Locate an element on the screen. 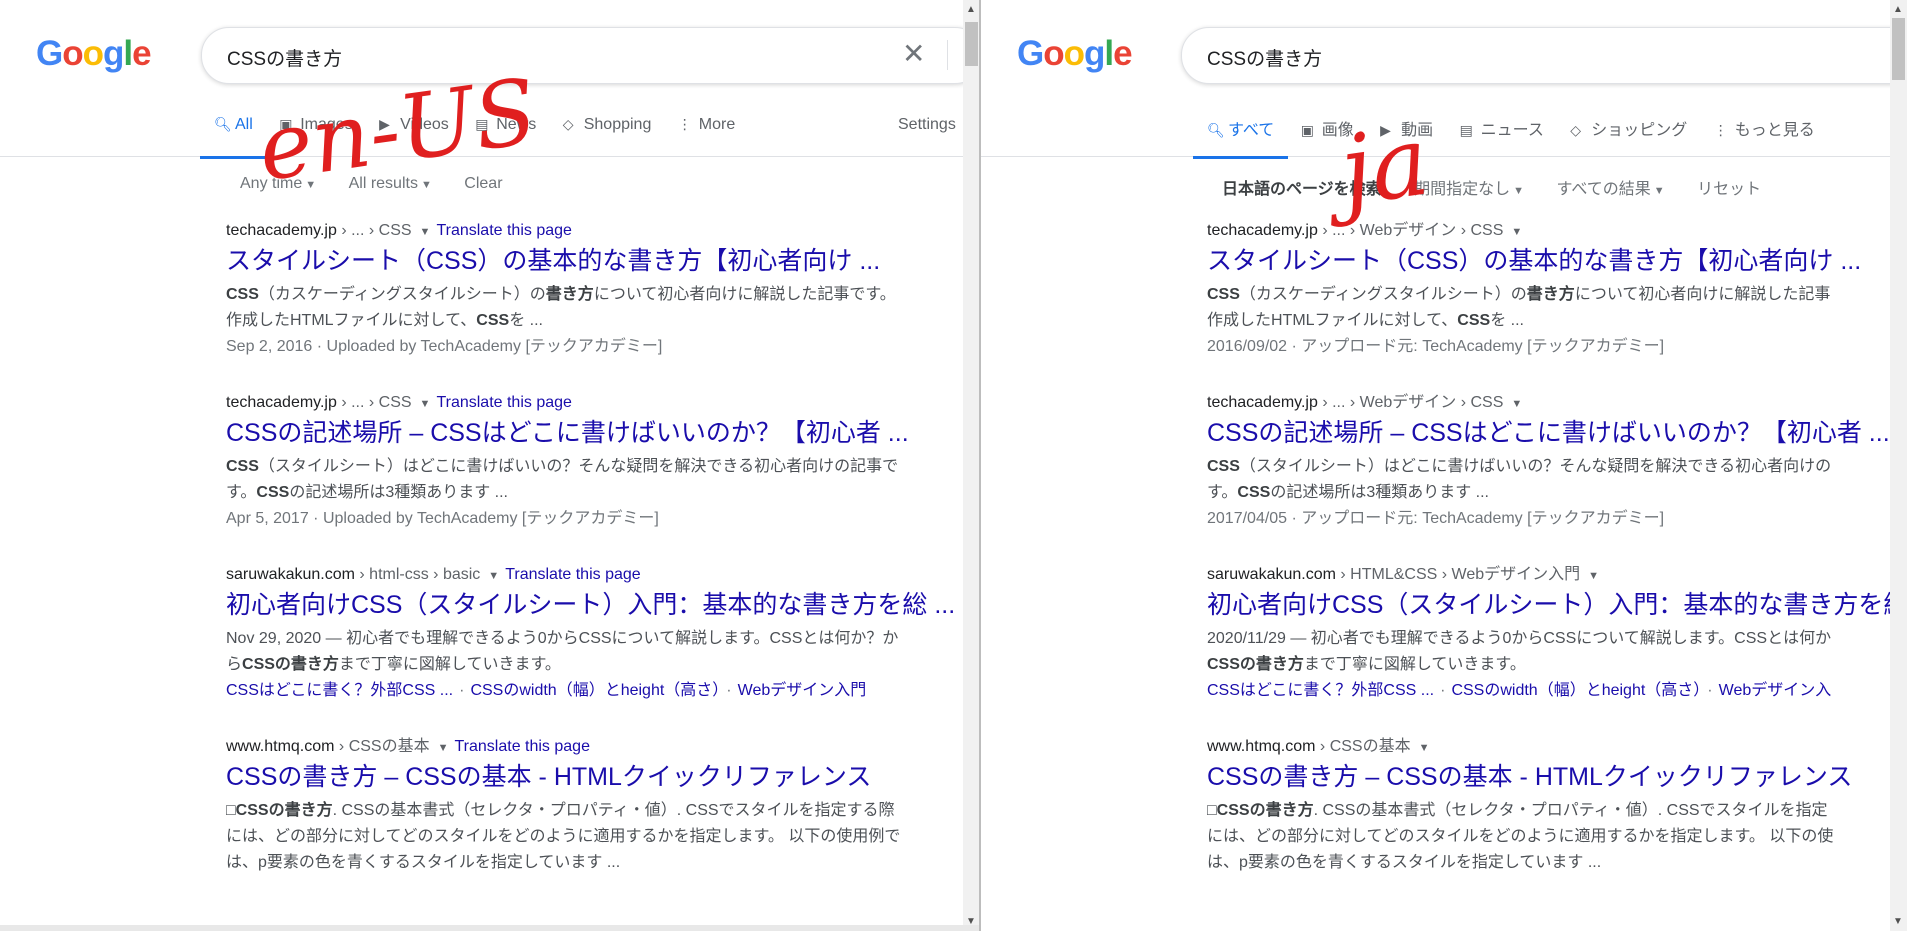  horizontal-scrollbar is located at coordinates (490, 928).